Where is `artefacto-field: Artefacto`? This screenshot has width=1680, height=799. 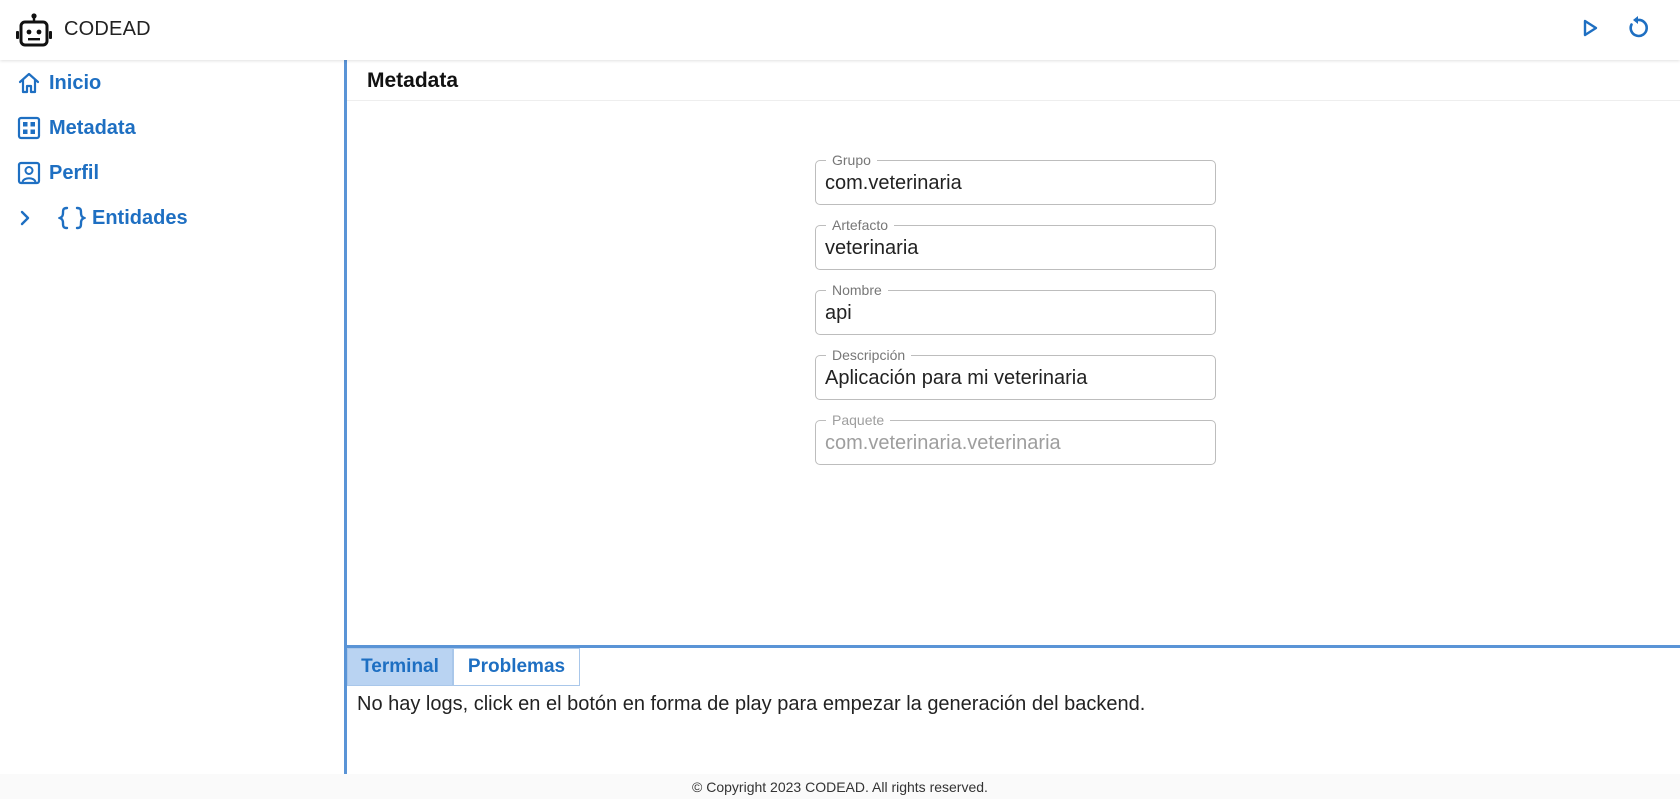
artefacto-field: Artefacto is located at coordinates (1015, 243).